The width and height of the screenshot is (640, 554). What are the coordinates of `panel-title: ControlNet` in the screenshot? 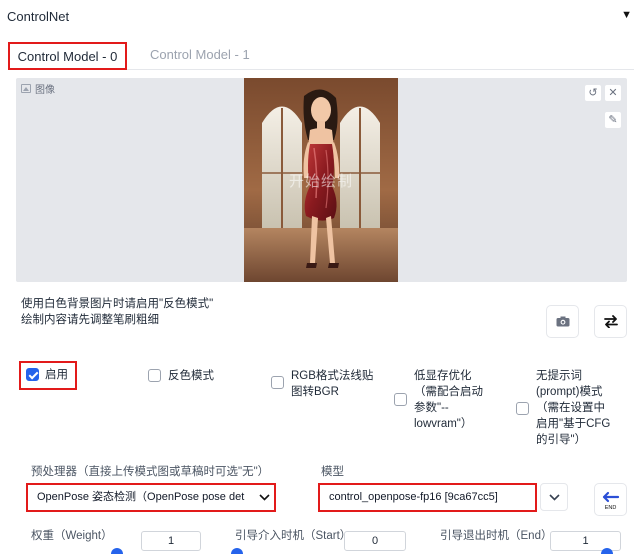 It's located at (38, 16).